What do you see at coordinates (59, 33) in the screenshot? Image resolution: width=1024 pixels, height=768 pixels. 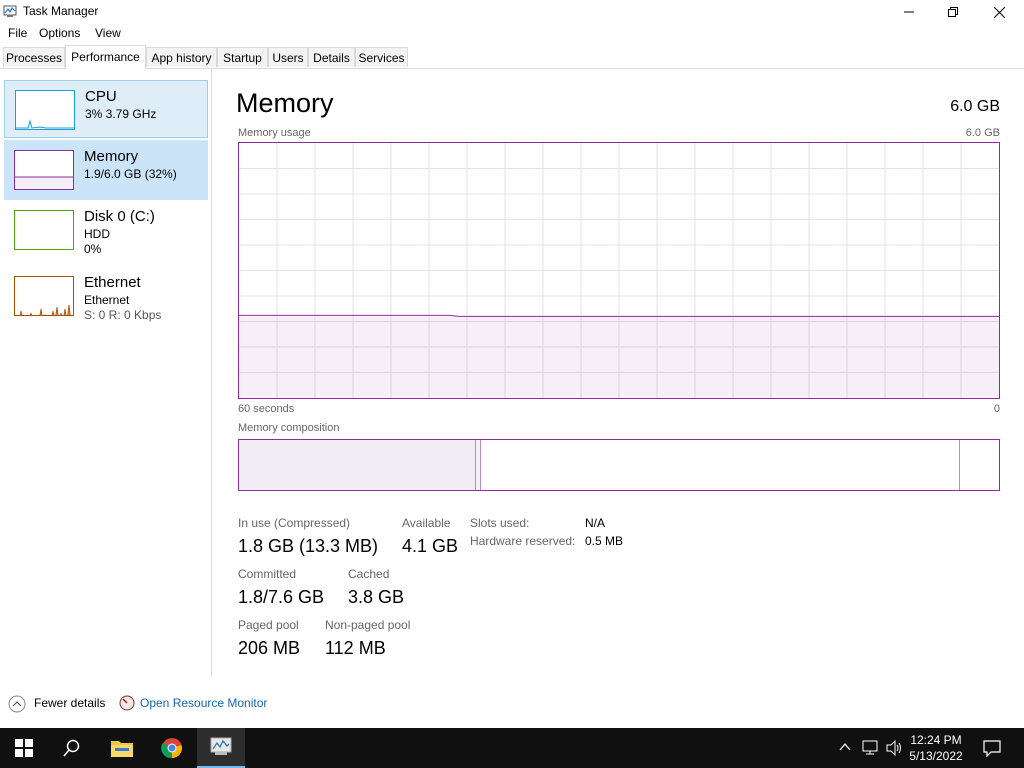 I see `menu-options: Options` at bounding box center [59, 33].